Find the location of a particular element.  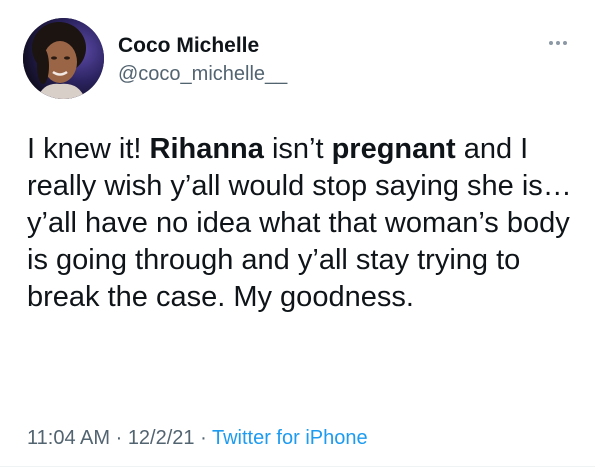

tweet-text-segment: I knew it! is located at coordinates (88, 149).